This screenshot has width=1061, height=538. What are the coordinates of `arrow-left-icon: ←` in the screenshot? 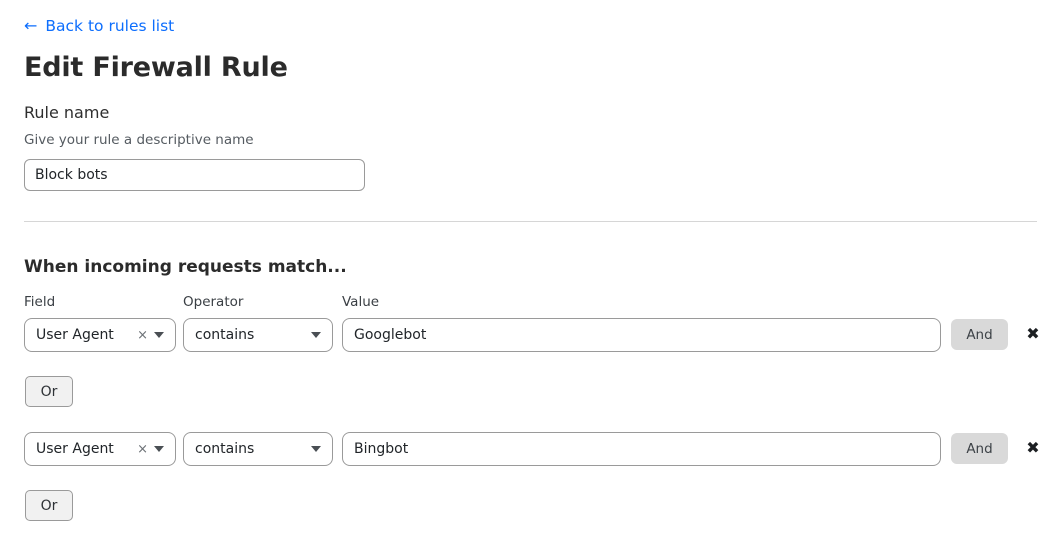 It's located at (31, 25).